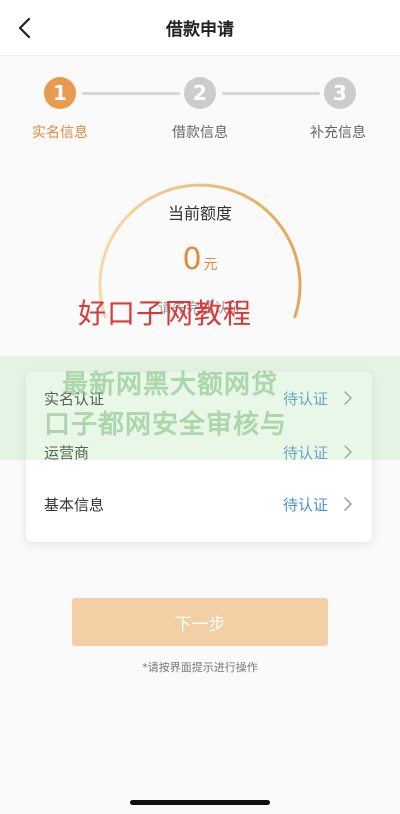 The image size is (400, 814). Describe the element at coordinates (199, 213) in the screenshot. I see `gauge-label: 当前额度` at that location.